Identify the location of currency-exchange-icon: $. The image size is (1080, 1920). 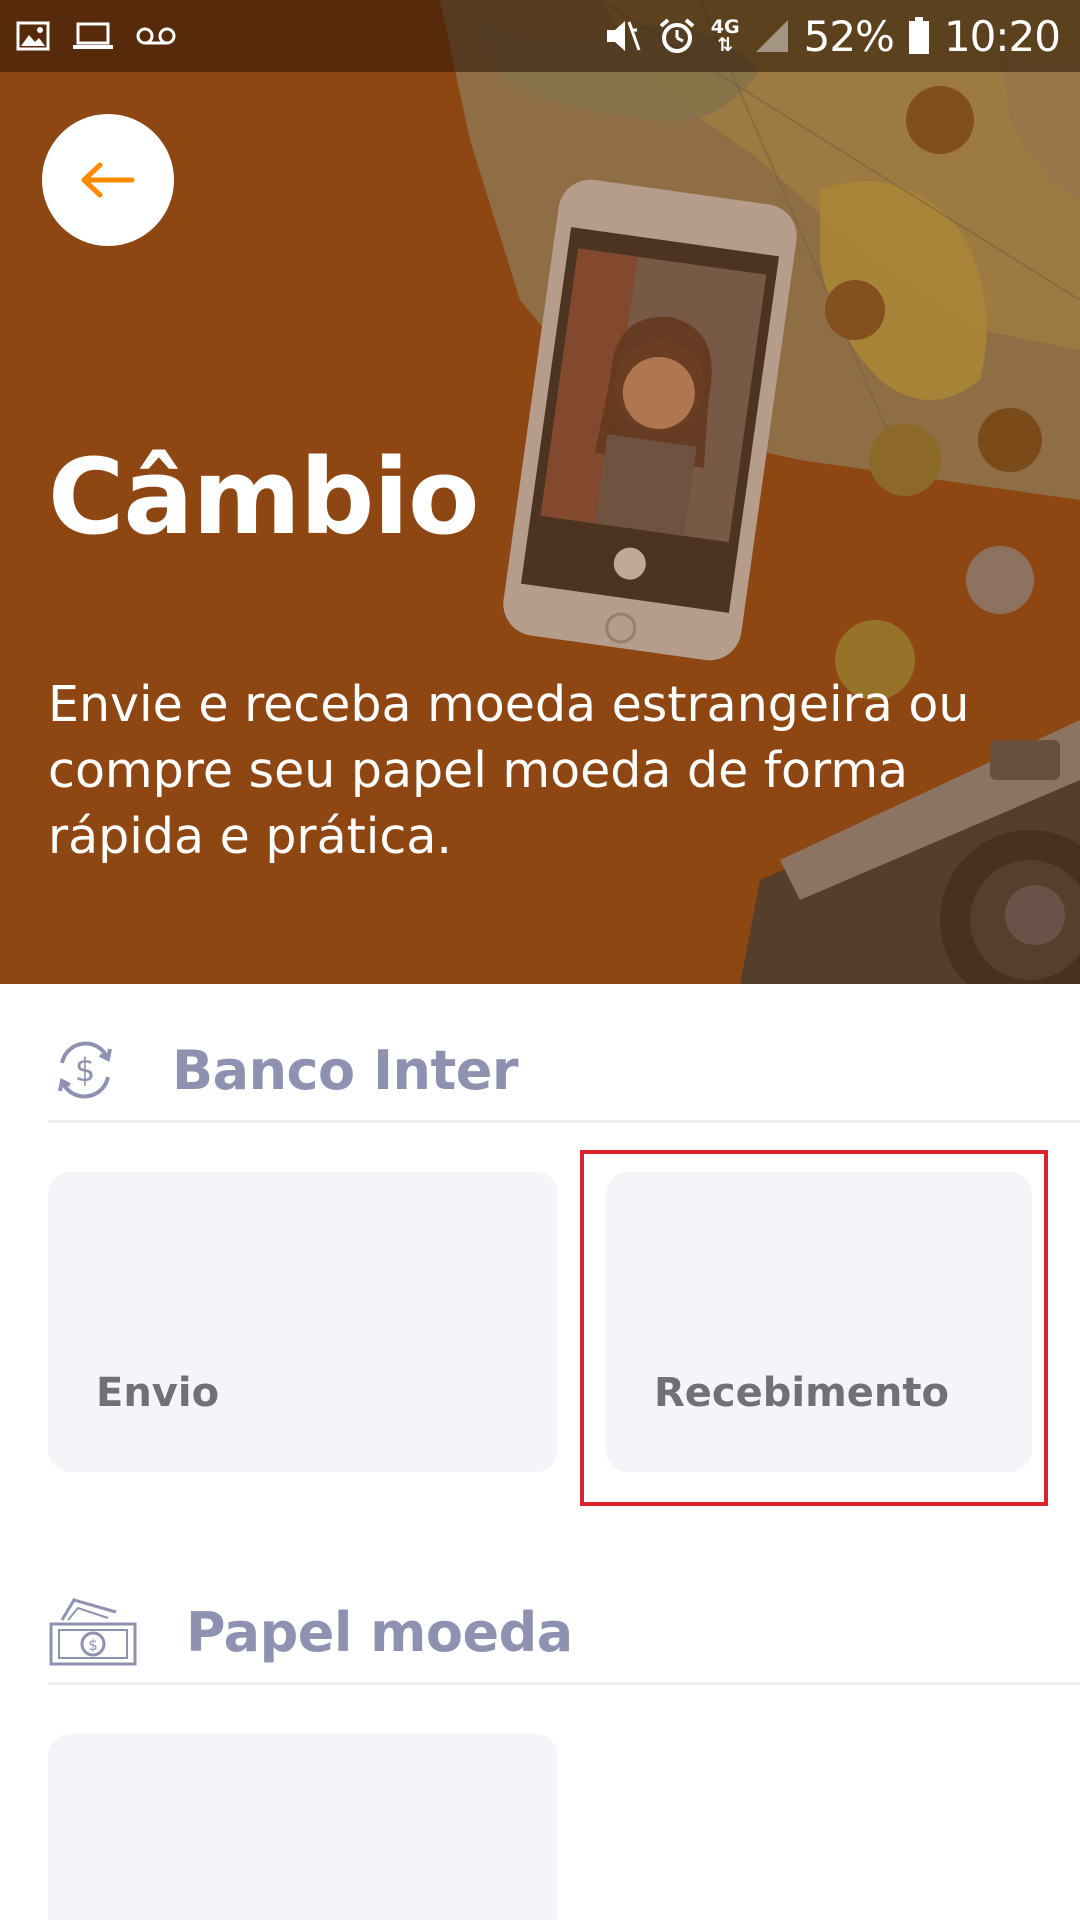
(85, 1070).